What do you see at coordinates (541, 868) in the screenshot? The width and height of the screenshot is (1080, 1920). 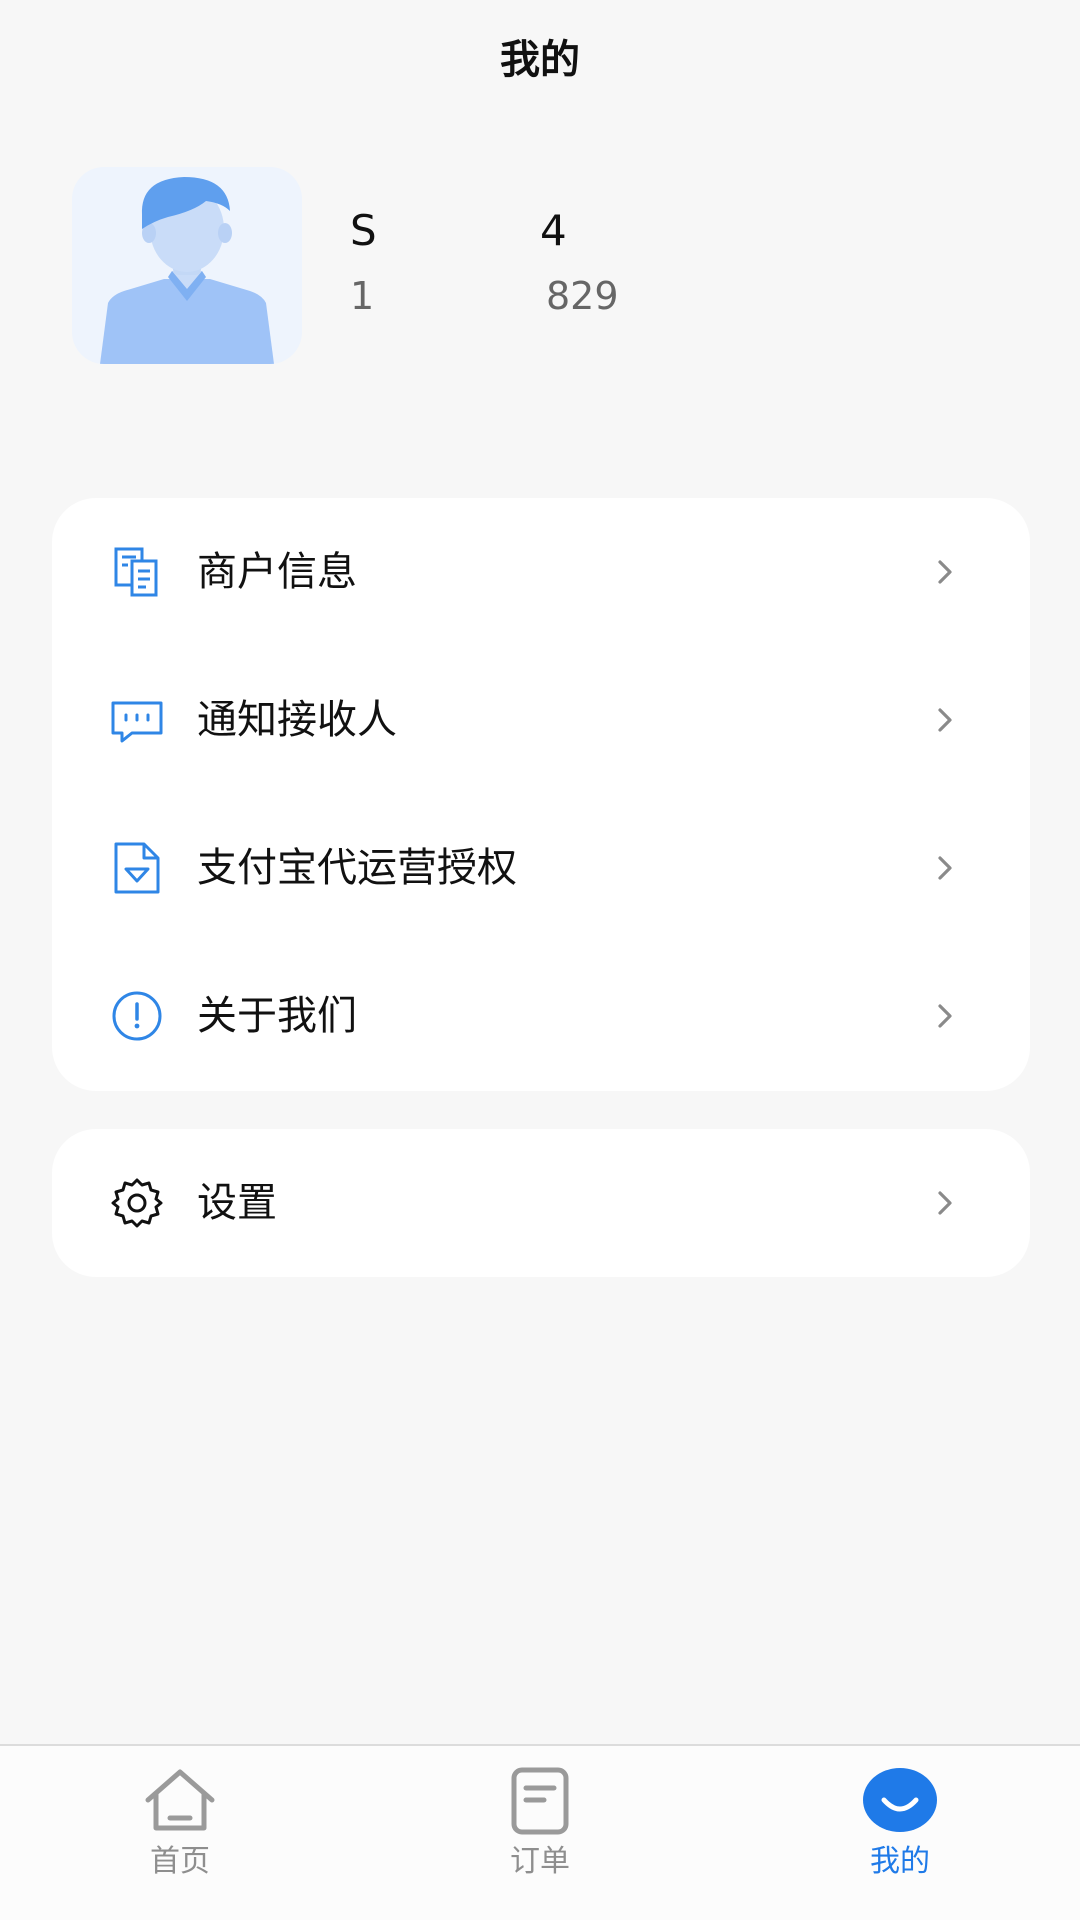 I see `menu-item-alipay-authorization: 支付宝代运营授权` at bounding box center [541, 868].